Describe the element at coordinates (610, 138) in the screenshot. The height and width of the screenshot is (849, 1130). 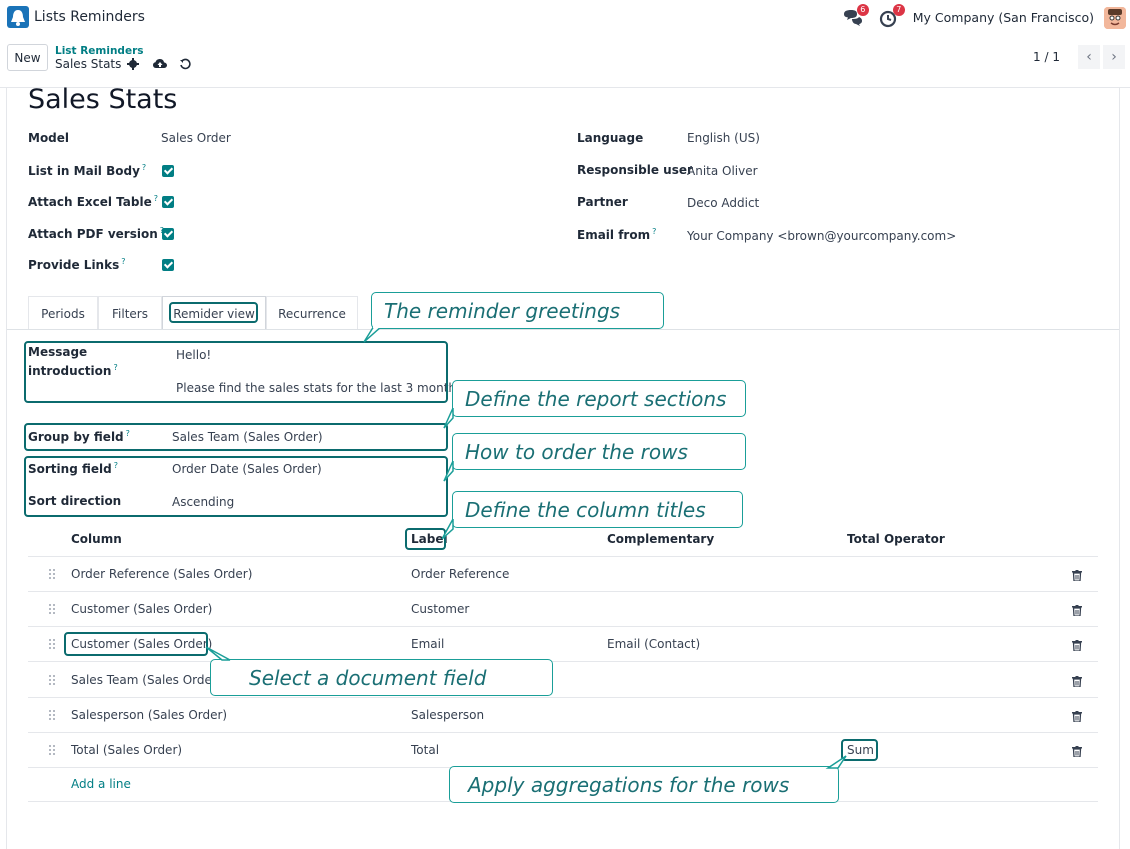
I see `language-label: Language` at that location.